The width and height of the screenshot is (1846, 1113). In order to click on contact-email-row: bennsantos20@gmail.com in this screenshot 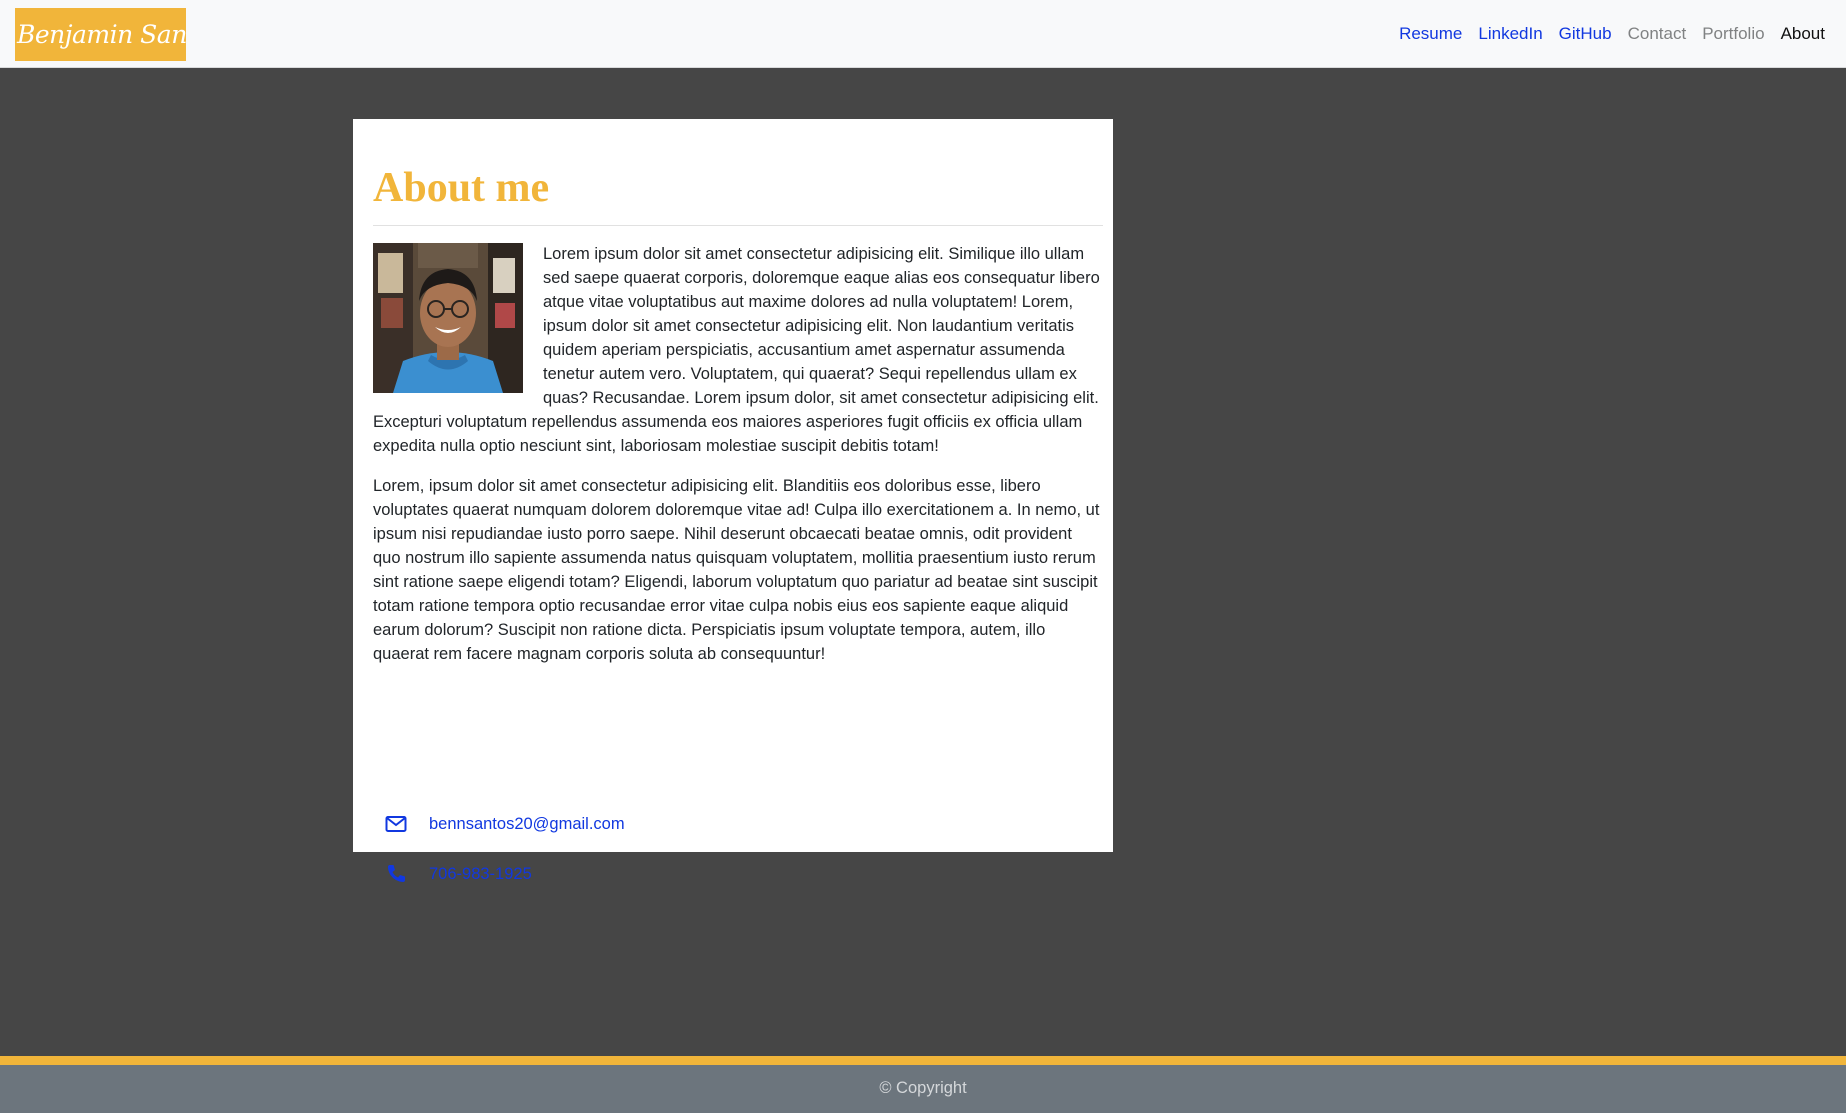, I will do `click(505, 824)`.